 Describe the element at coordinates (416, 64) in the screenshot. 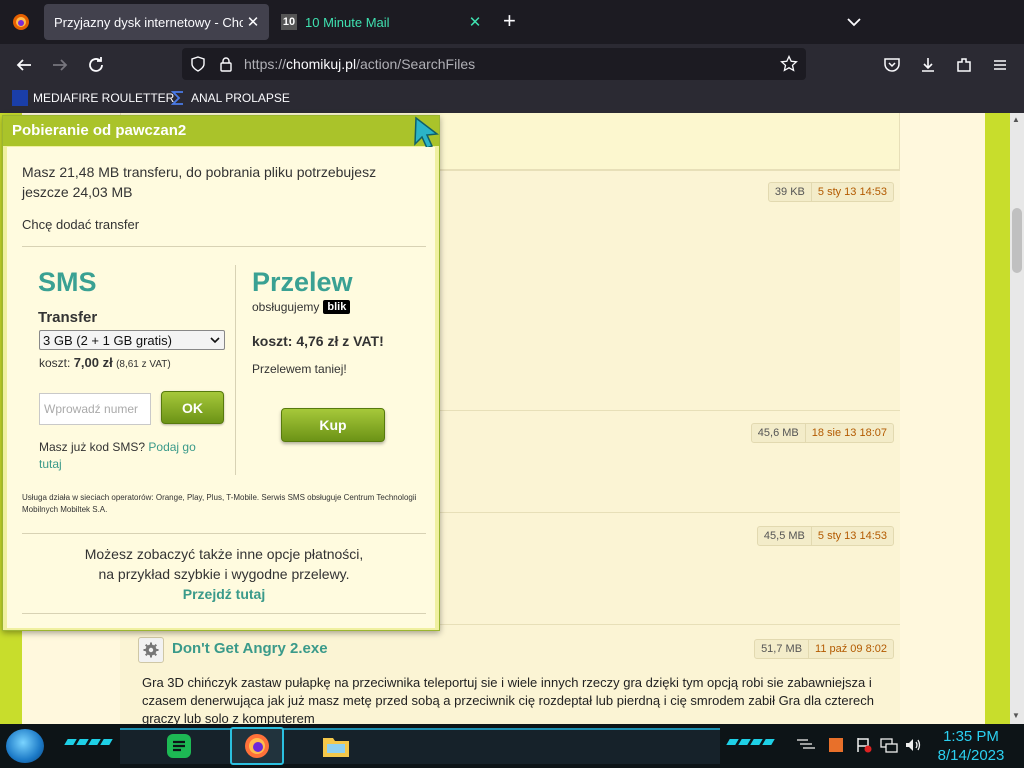

I see `url-path: /action/SearchFiles` at that location.